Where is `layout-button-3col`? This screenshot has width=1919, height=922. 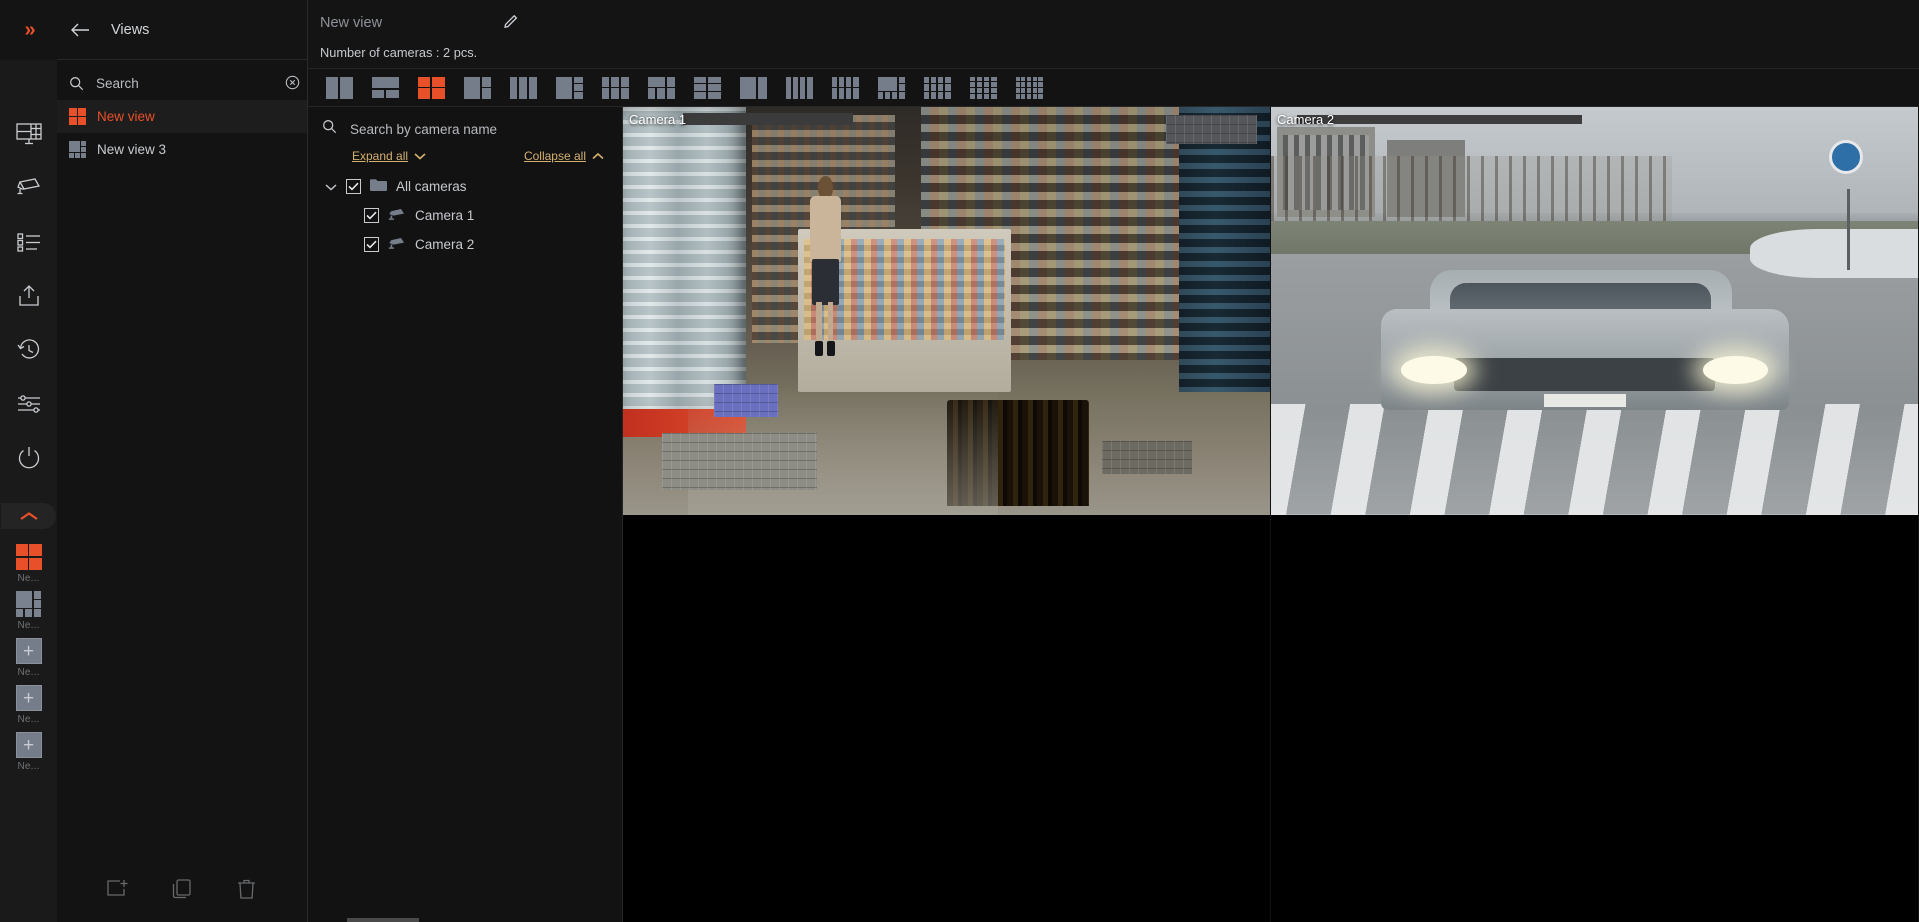
layout-button-3col is located at coordinates (523, 88).